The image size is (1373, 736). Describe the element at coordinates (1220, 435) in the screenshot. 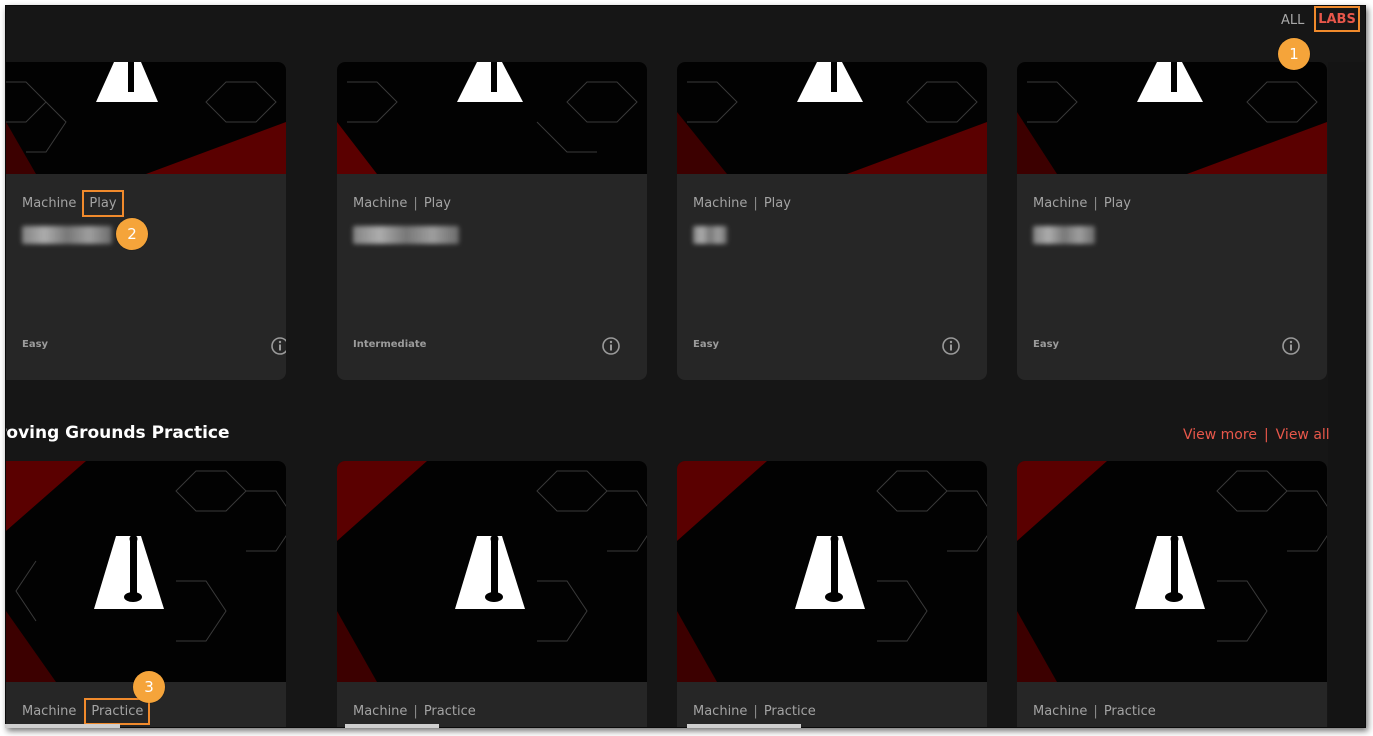

I see `view-more-link: View more` at that location.